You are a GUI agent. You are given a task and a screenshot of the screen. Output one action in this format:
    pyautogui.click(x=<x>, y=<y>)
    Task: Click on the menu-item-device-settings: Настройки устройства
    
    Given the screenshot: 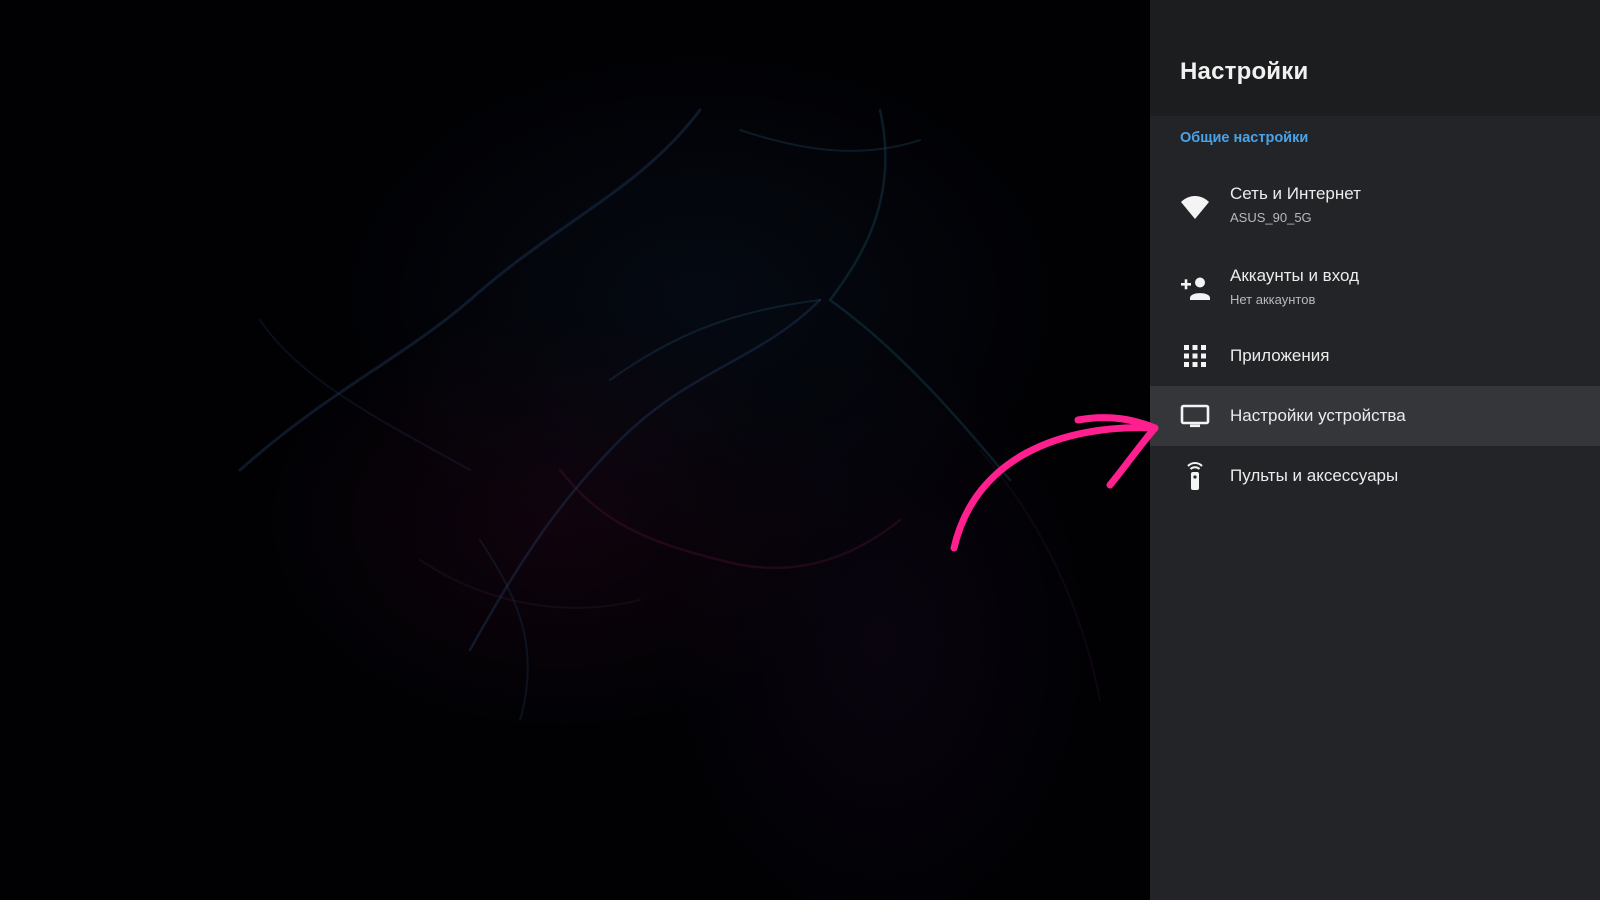 What is the action you would take?
    pyautogui.click(x=1375, y=416)
    